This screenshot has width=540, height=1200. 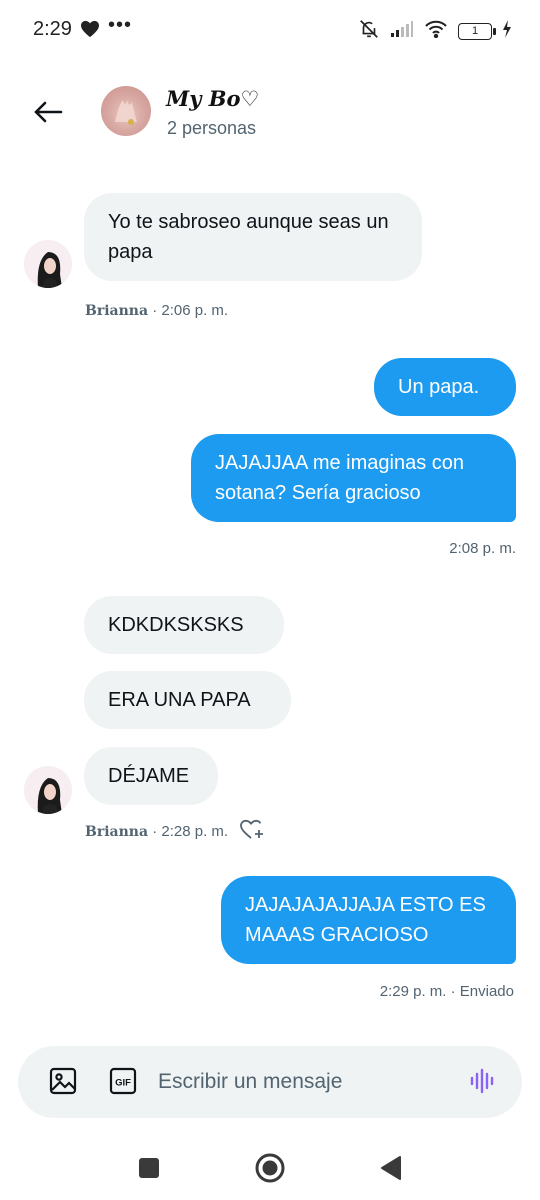 I want to click on message-text: DÉJAME, so click(x=149, y=776).